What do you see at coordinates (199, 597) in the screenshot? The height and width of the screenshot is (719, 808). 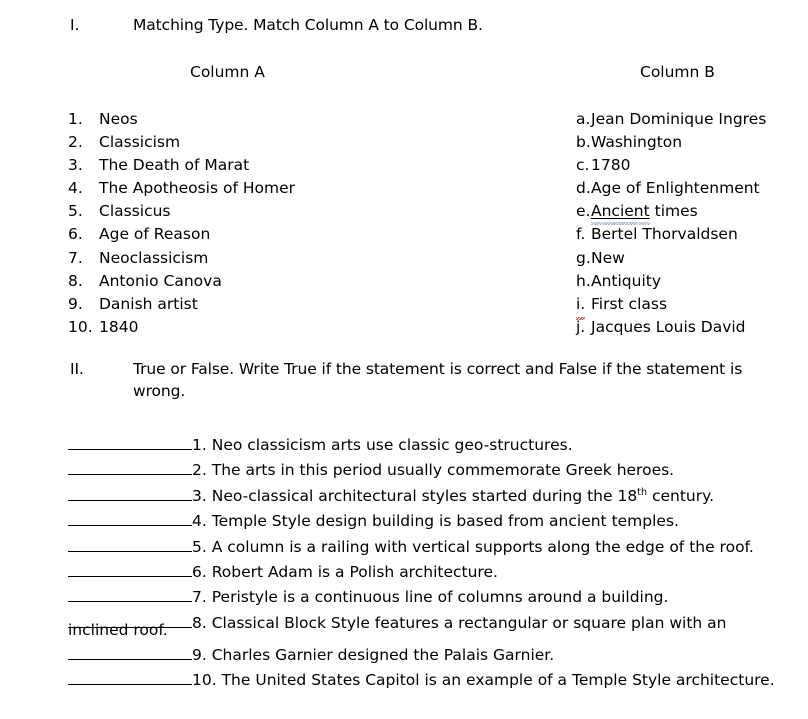 I see `item-number: 7.` at bounding box center [199, 597].